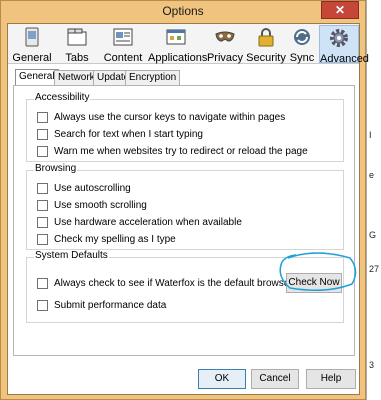 This screenshot has width=381, height=400. What do you see at coordinates (370, 135) in the screenshot?
I see `background-text: I` at bounding box center [370, 135].